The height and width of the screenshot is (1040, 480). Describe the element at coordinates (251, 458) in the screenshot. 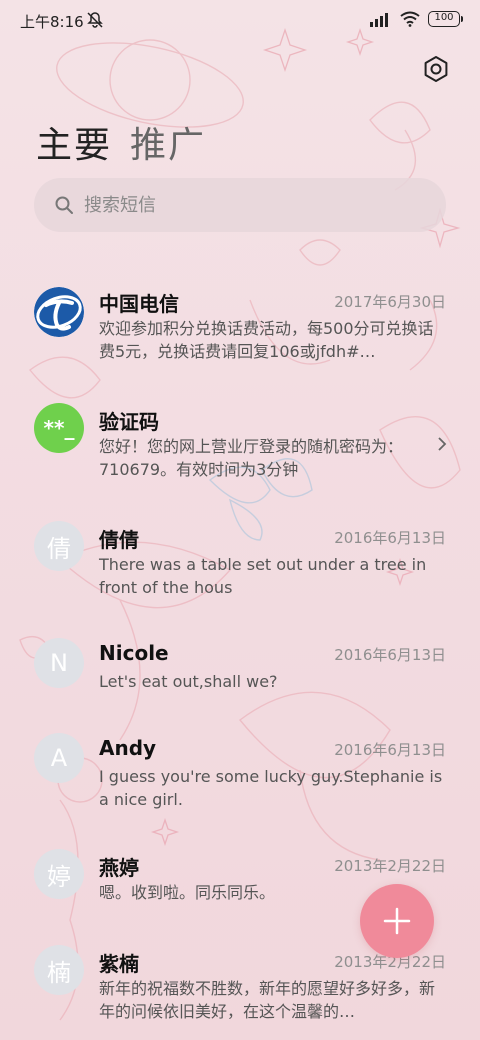

I see `message-preview: 您好！您的网上营业厅登录的随机密码为：710679。有效时间为3分钟` at that location.